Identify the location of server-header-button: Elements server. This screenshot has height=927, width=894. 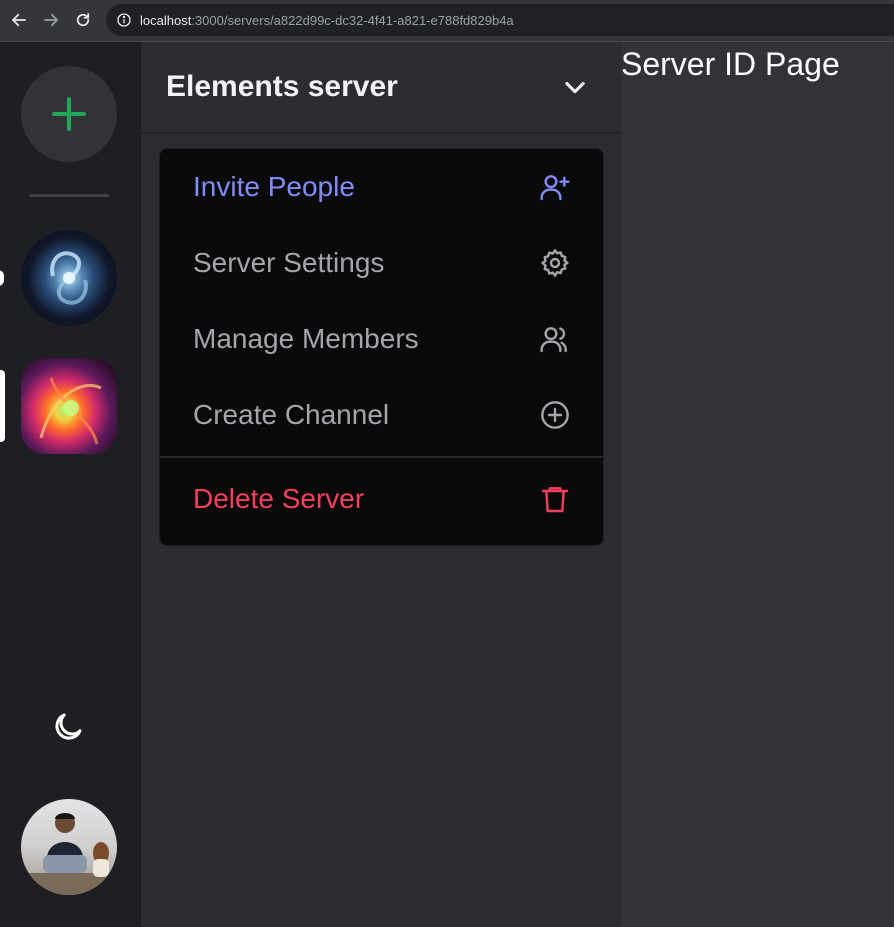
(381, 88).